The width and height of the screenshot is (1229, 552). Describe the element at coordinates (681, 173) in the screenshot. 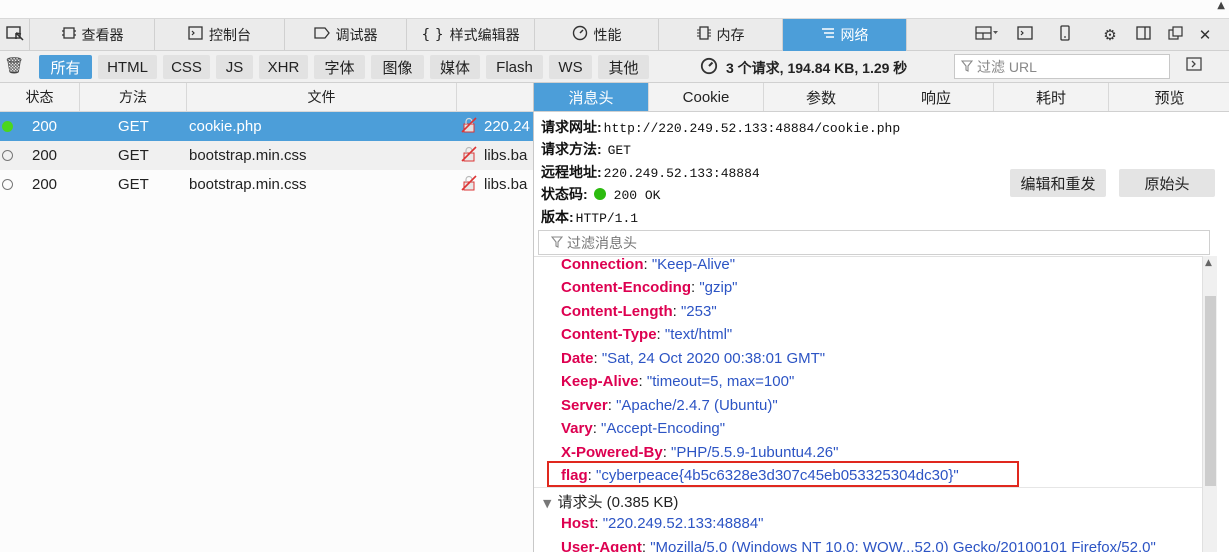

I see `remote-address-value: 220.249.52.133:48884` at that location.